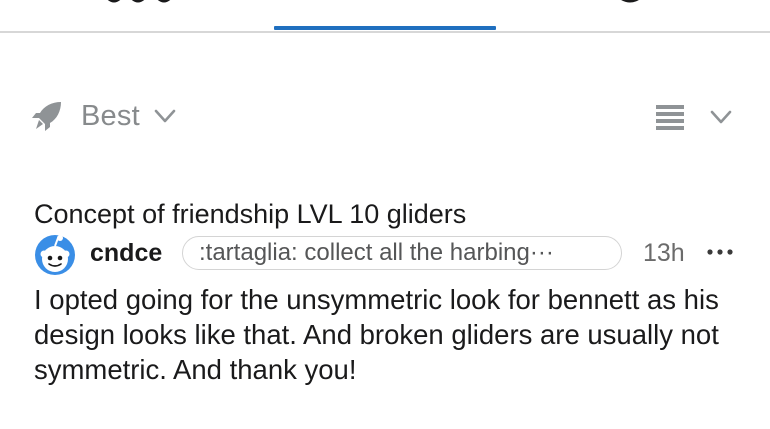 The image size is (770, 429). What do you see at coordinates (385, 28) in the screenshot?
I see `active-tab-indicator` at bounding box center [385, 28].